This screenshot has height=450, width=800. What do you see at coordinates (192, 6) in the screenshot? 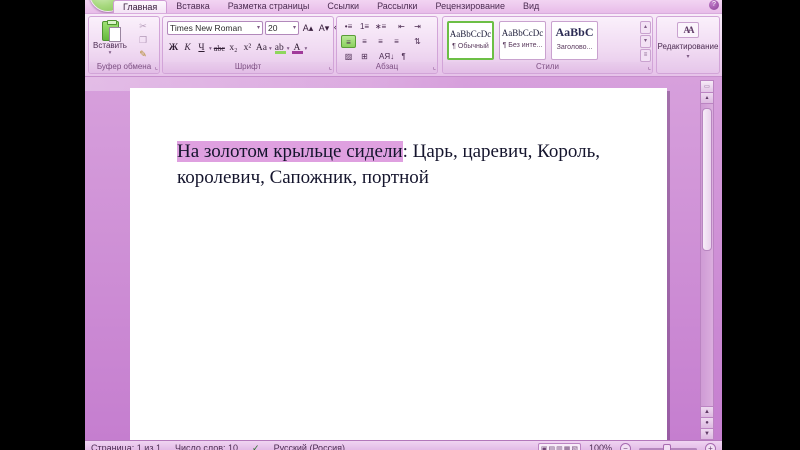
I see `tab-insert: Вставка` at bounding box center [192, 6].